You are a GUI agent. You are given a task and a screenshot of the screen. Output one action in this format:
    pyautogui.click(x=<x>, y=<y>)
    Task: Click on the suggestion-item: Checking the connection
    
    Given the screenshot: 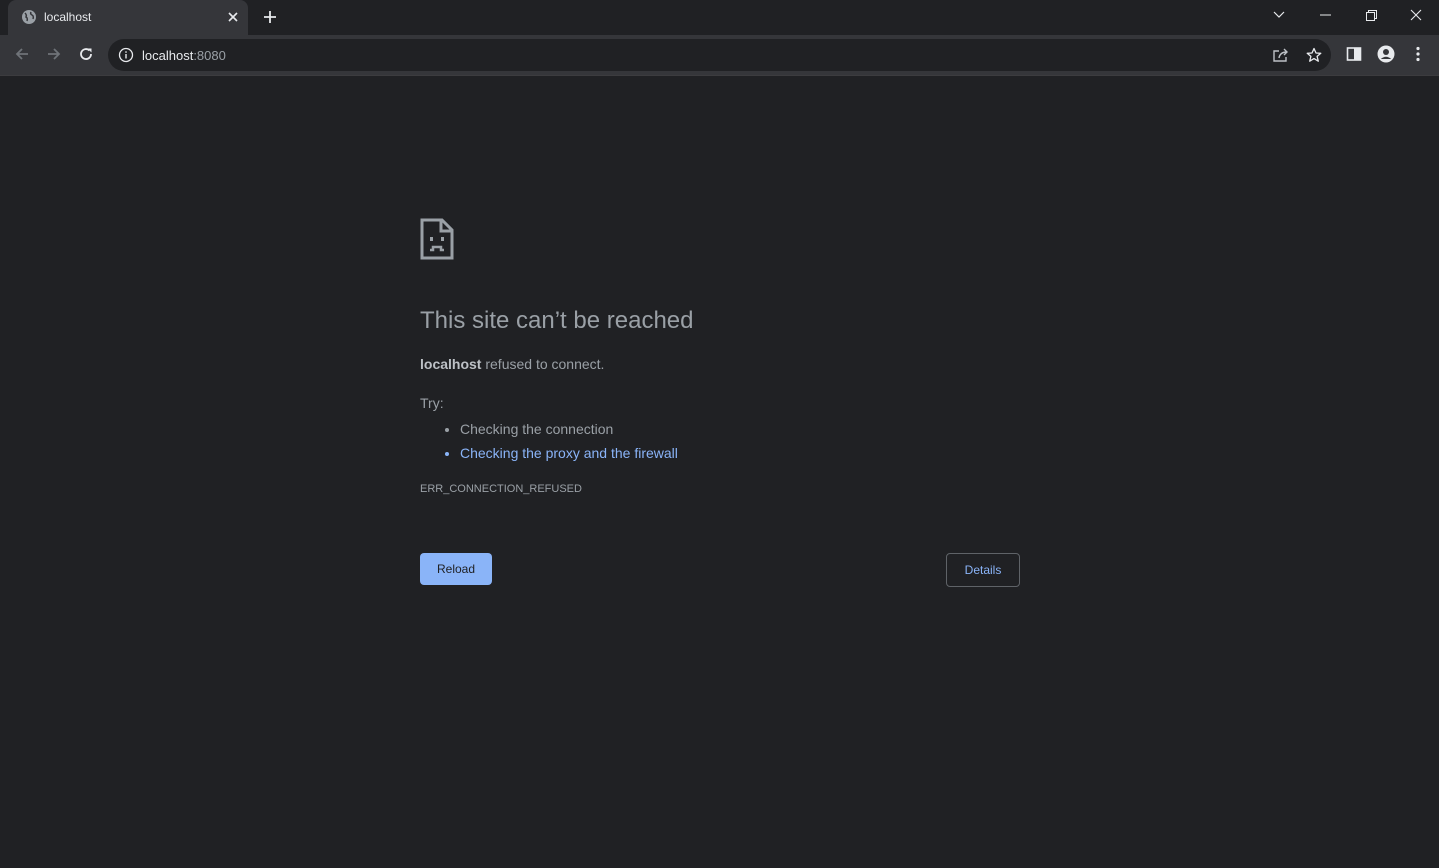 What is the action you would take?
    pyautogui.click(x=569, y=429)
    